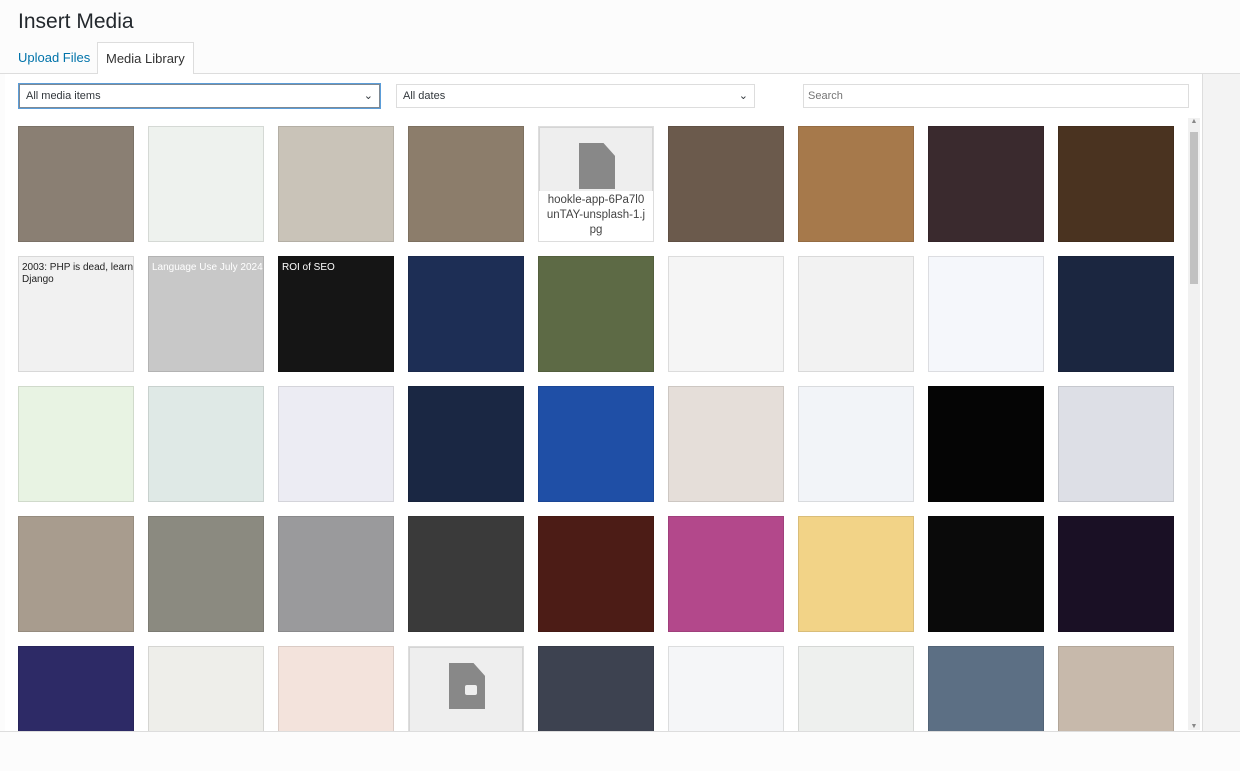  I want to click on search-input, so click(996, 96).